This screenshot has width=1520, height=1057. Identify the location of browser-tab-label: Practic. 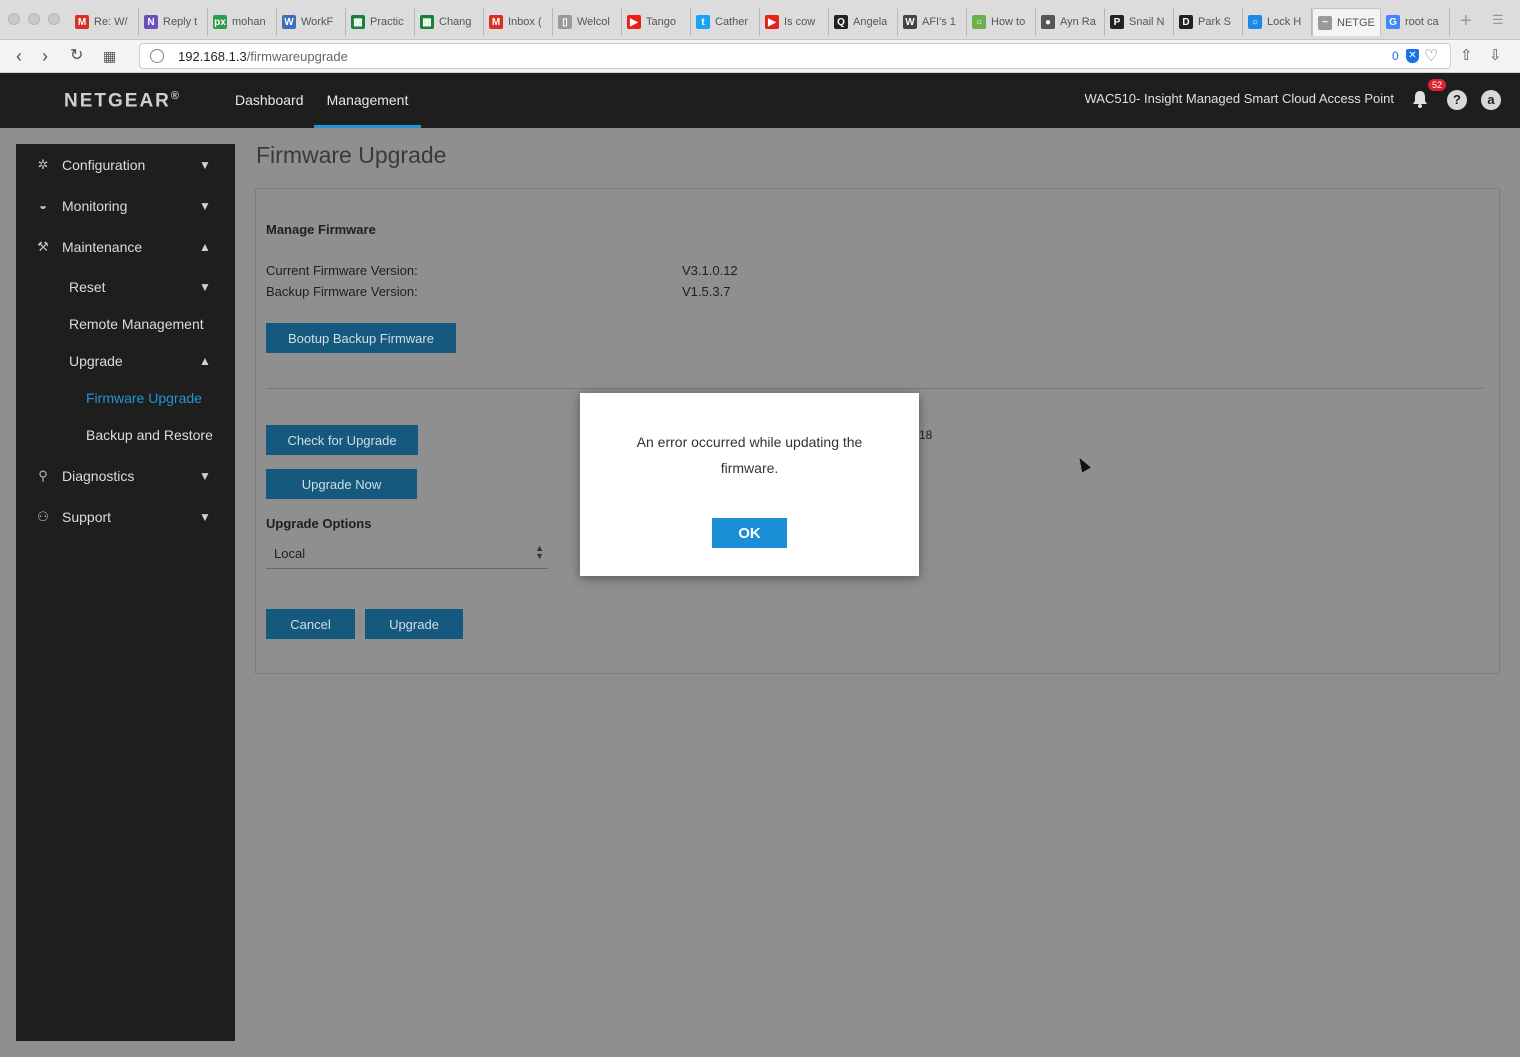
(387, 22).